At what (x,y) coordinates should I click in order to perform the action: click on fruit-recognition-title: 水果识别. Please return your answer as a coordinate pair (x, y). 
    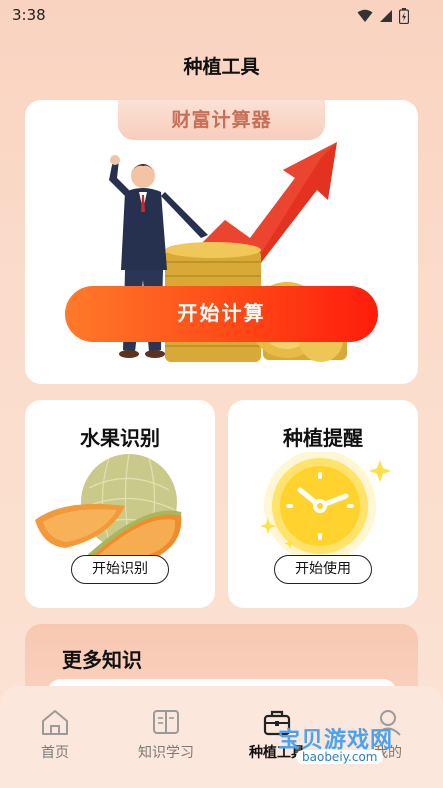
    Looking at the image, I should click on (120, 438).